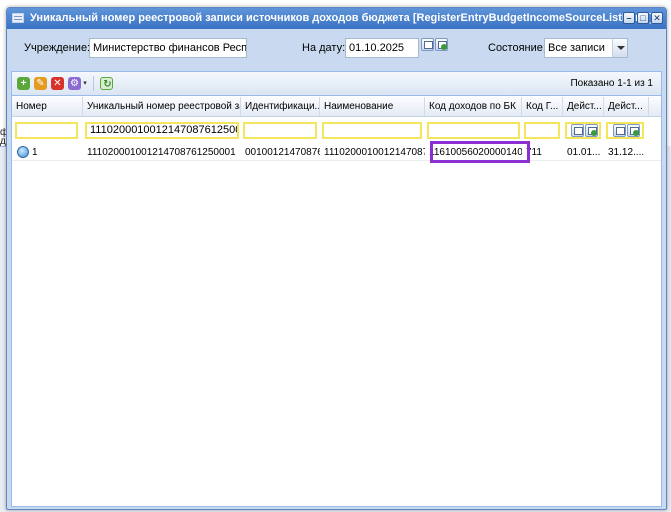 The width and height of the screenshot is (671, 512). Describe the element at coordinates (161, 152) in the screenshot. I see `cell-unique-number: 111020001001214708761250001` at that location.